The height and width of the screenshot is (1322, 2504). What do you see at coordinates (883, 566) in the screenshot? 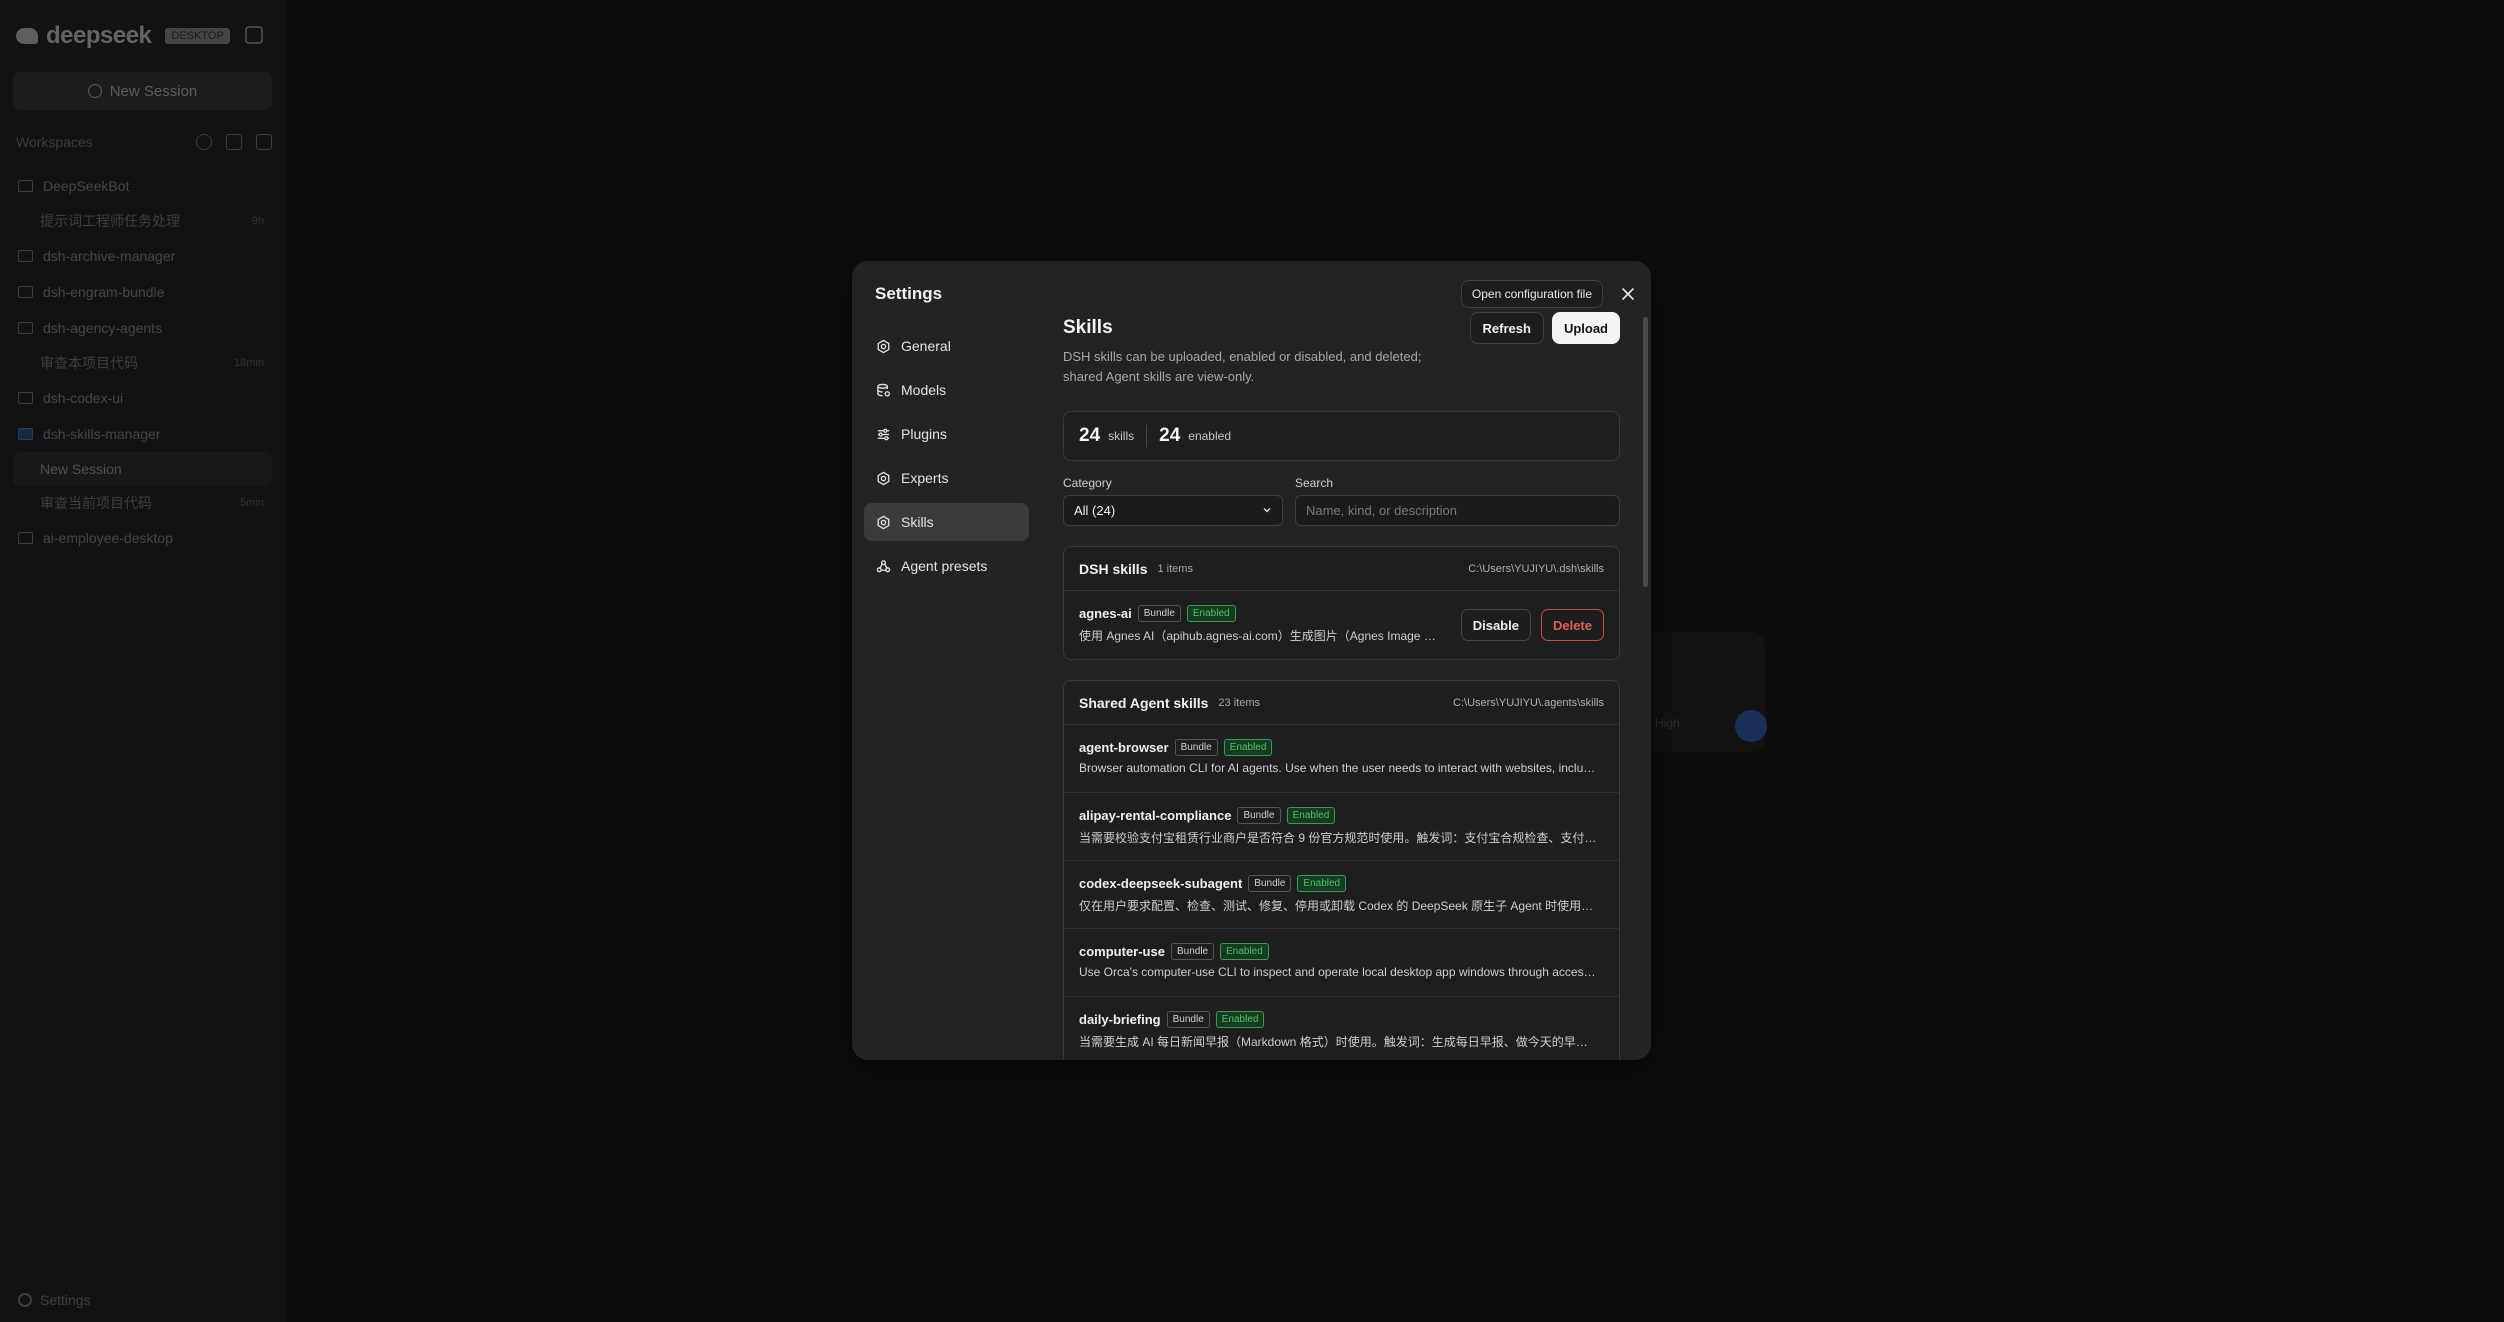
I see `users-icon` at bounding box center [883, 566].